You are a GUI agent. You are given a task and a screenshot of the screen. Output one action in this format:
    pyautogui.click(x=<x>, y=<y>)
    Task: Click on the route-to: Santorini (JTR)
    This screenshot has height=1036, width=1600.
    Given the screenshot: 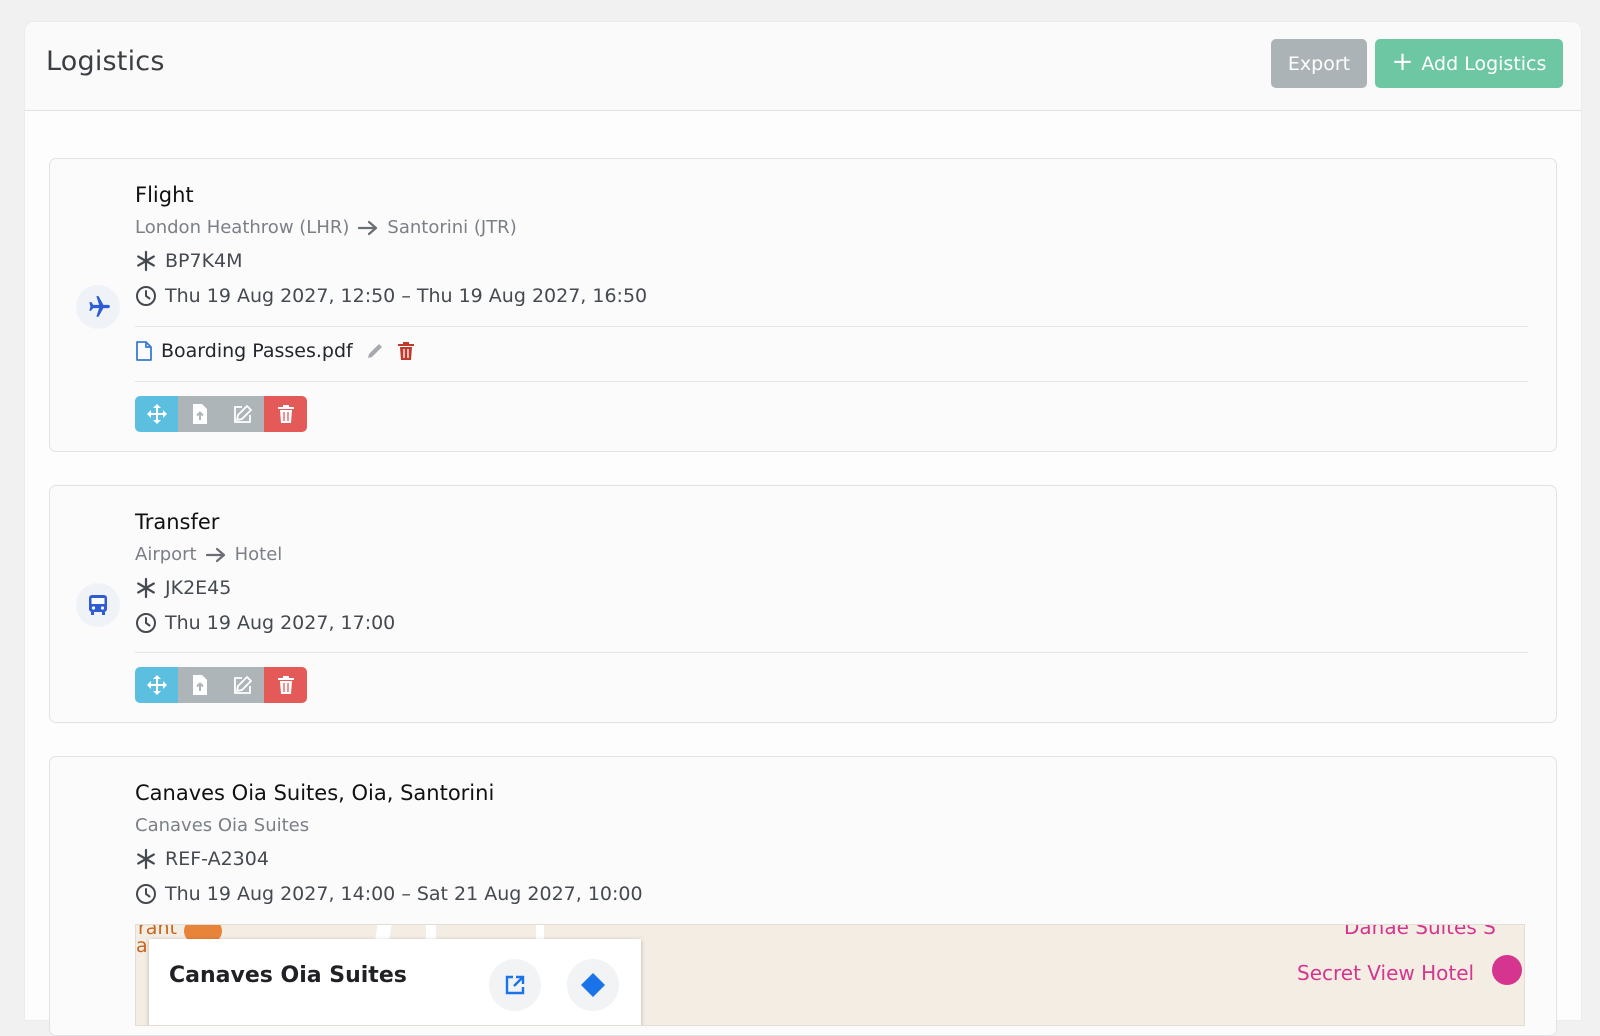 What is the action you would take?
    pyautogui.click(x=452, y=227)
    